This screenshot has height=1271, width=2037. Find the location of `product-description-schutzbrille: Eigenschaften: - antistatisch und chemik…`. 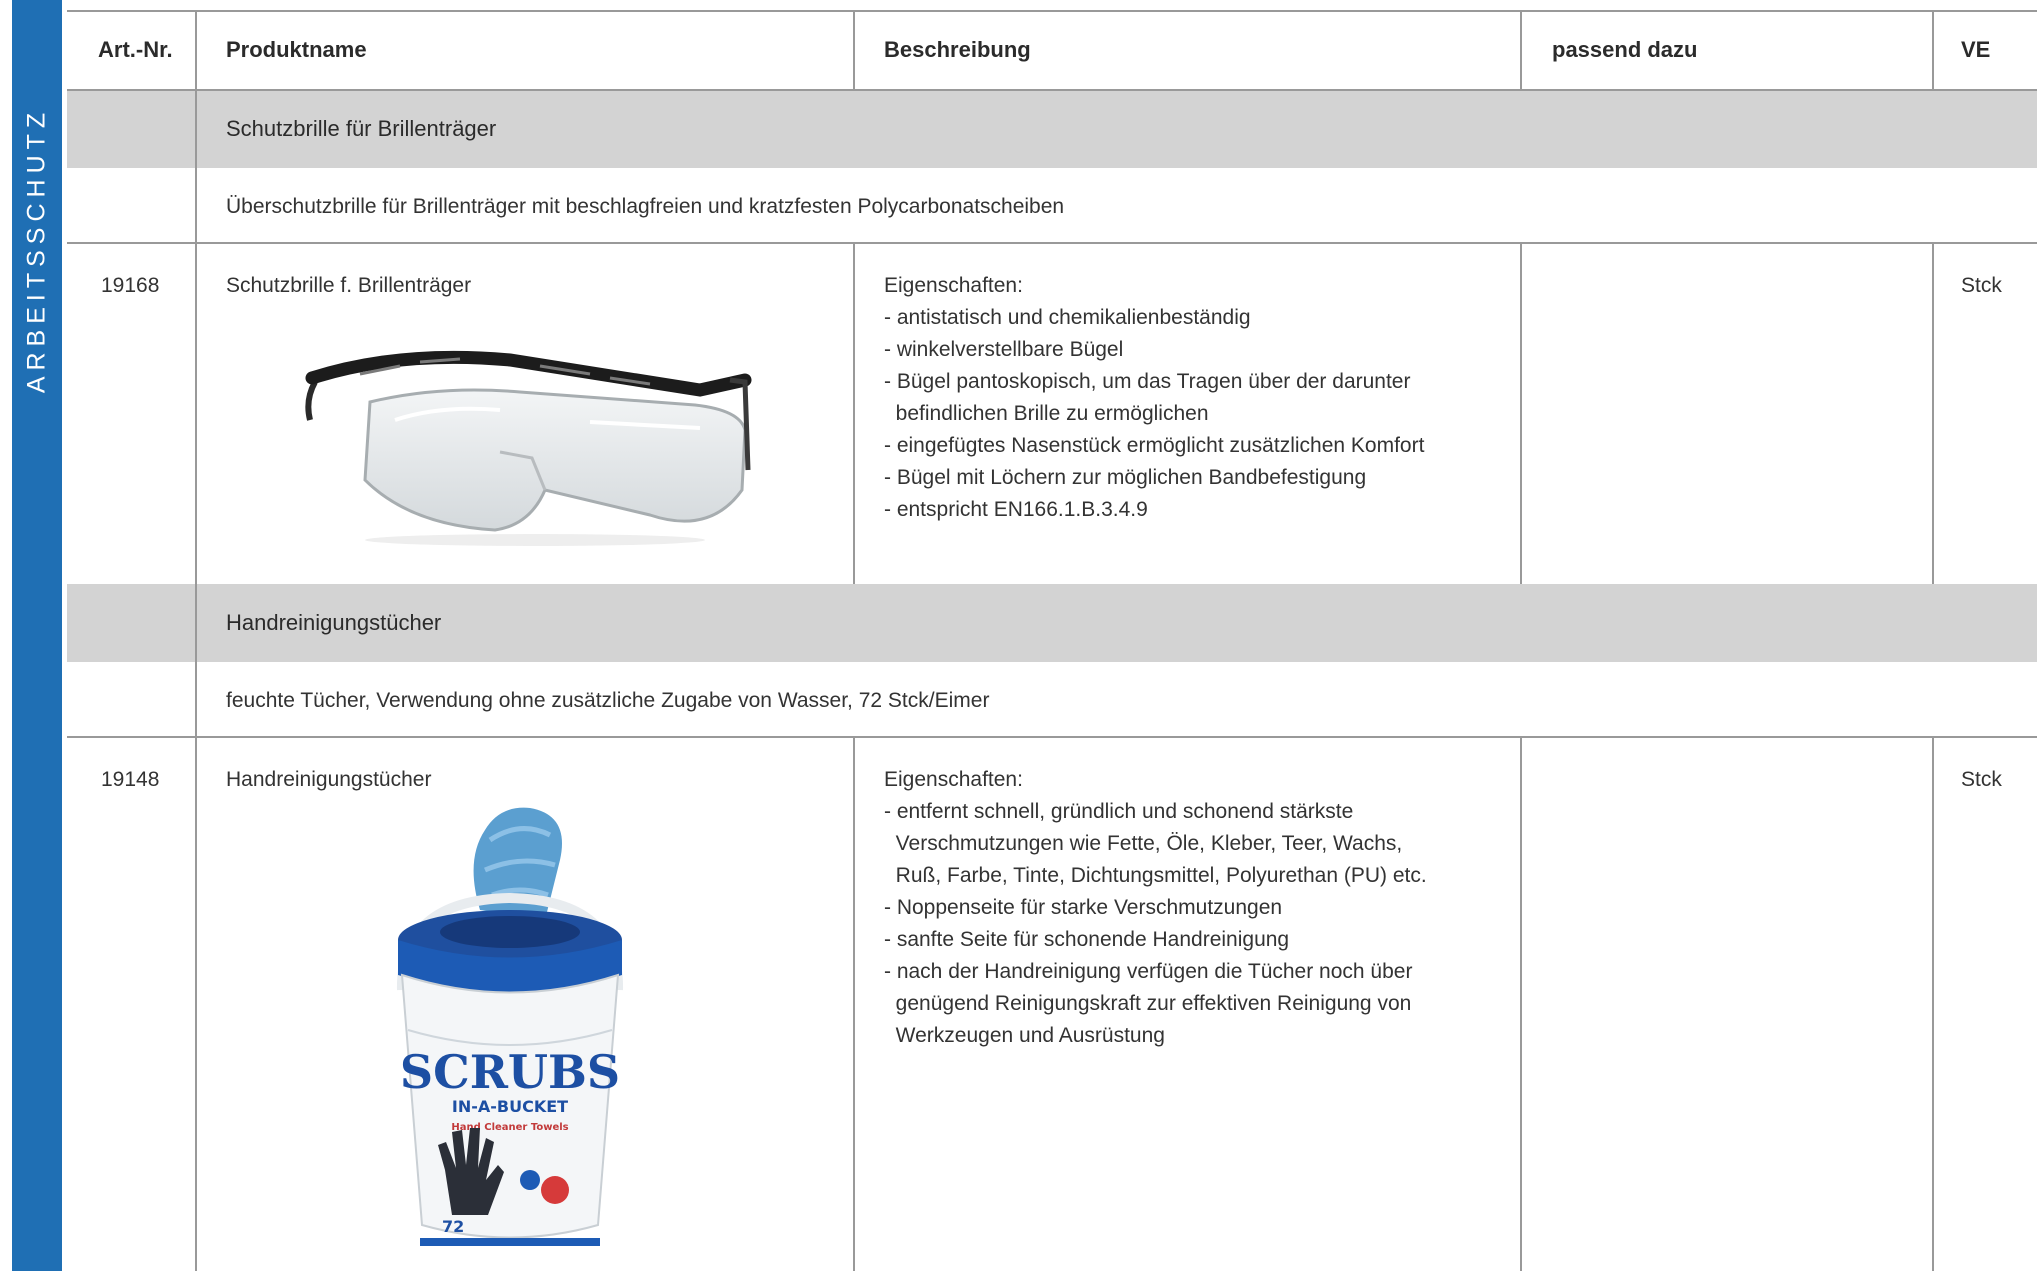

product-description-schutzbrille: Eigenschaften: - antistatisch und chemik… is located at coordinates (1154, 397).